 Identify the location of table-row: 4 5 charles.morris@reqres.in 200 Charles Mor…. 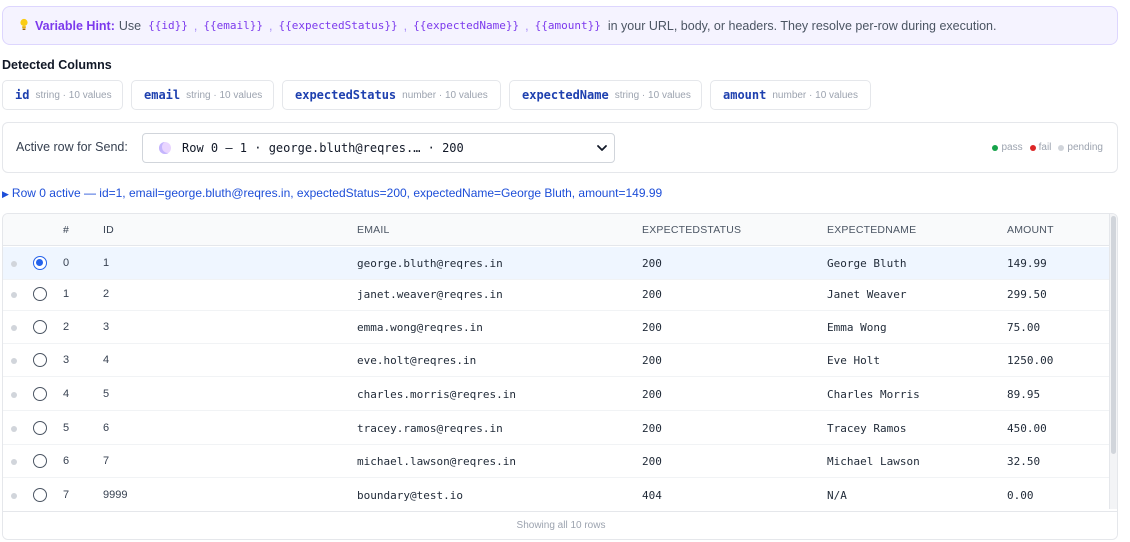
(557, 394).